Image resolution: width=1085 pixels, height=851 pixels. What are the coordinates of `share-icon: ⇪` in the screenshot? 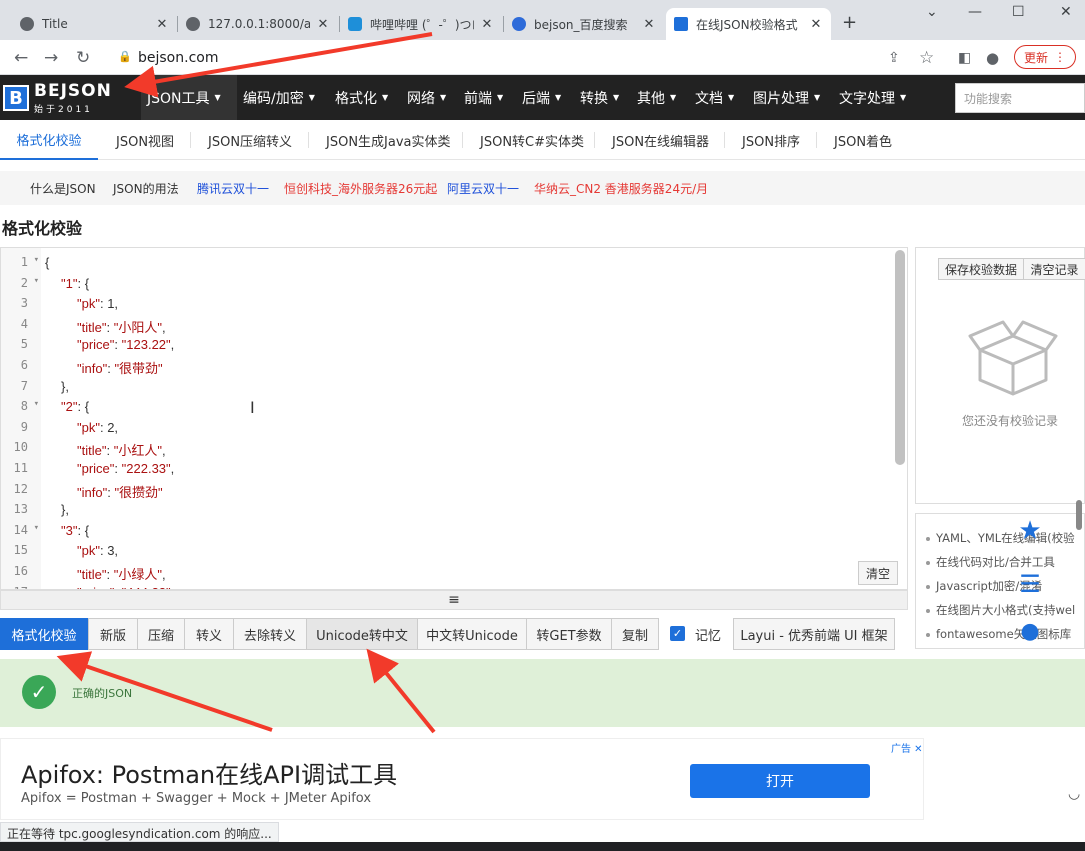 It's located at (894, 58).